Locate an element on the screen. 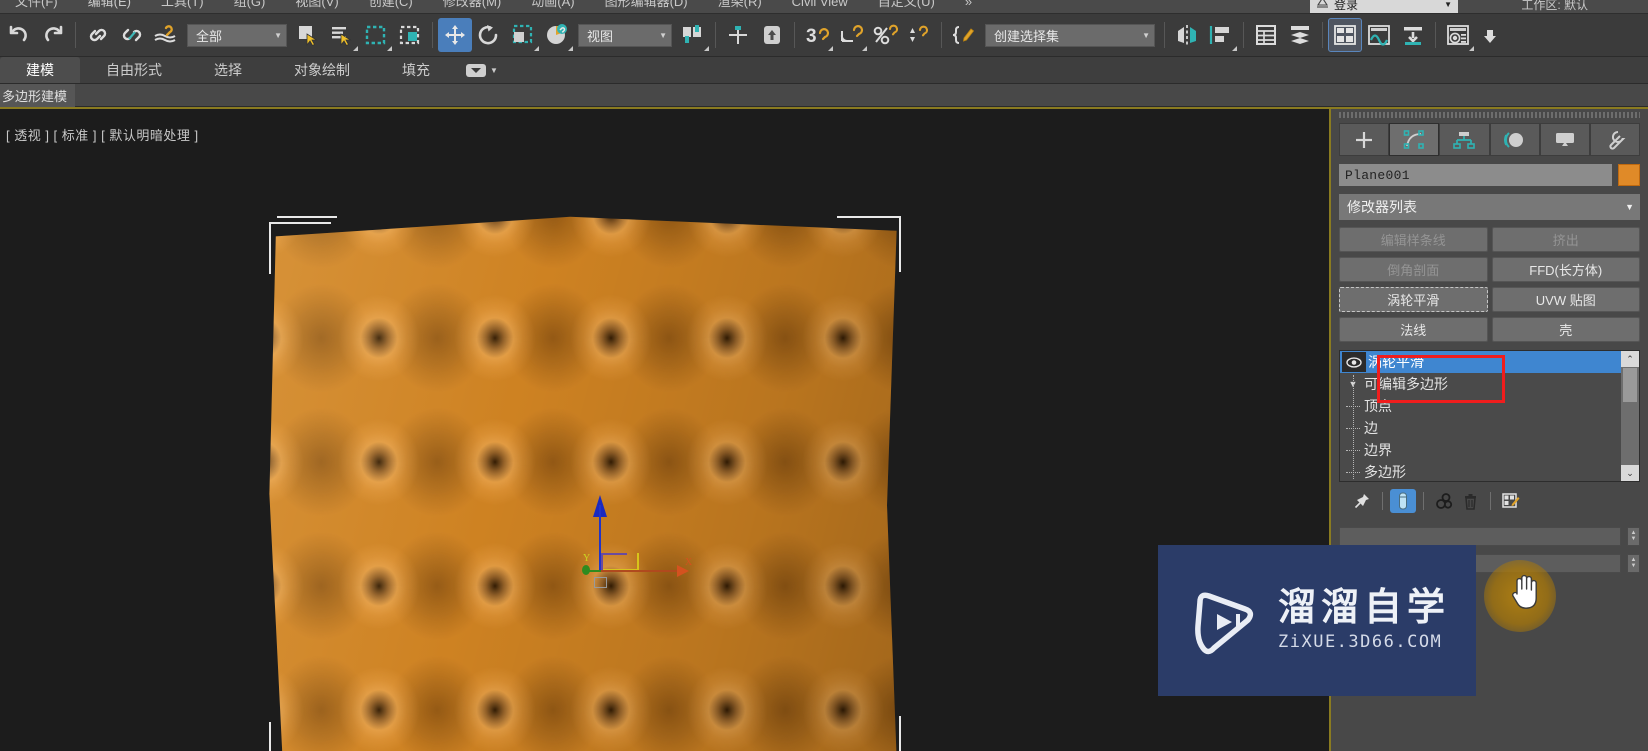 This screenshot has width=1648, height=751. modifier-button-edit-spline: 编辑样条线 is located at coordinates (1413, 239).